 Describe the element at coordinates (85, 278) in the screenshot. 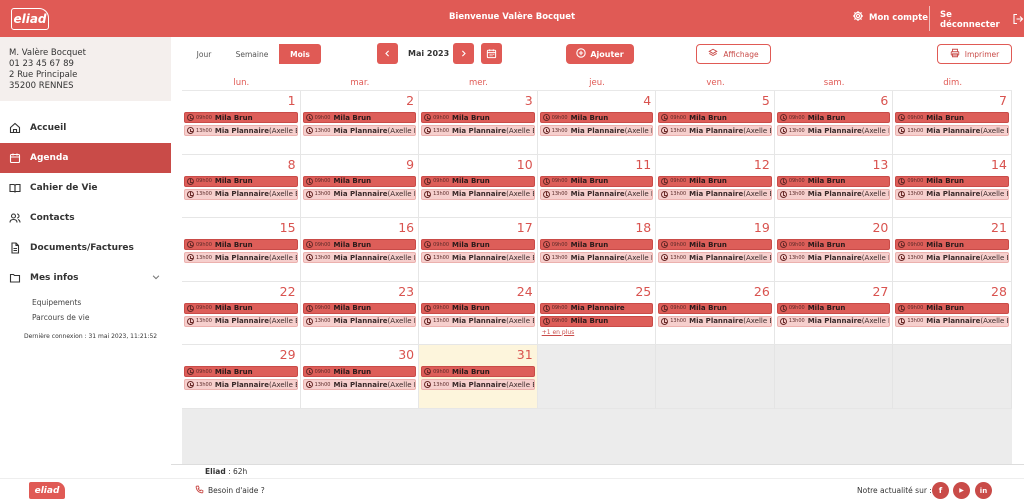

I see `sidebar-item-mes-infos: Mes infos` at that location.